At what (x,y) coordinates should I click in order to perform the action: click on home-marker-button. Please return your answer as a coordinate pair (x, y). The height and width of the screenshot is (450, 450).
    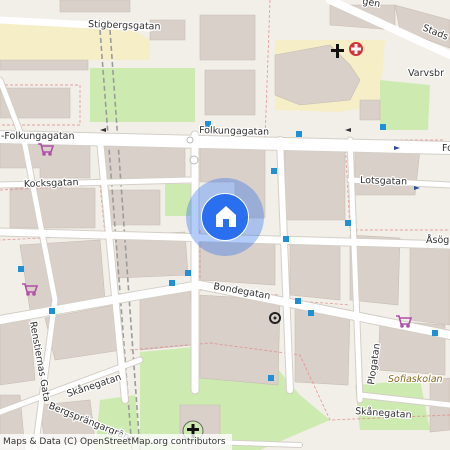
    Looking at the image, I should click on (225, 217).